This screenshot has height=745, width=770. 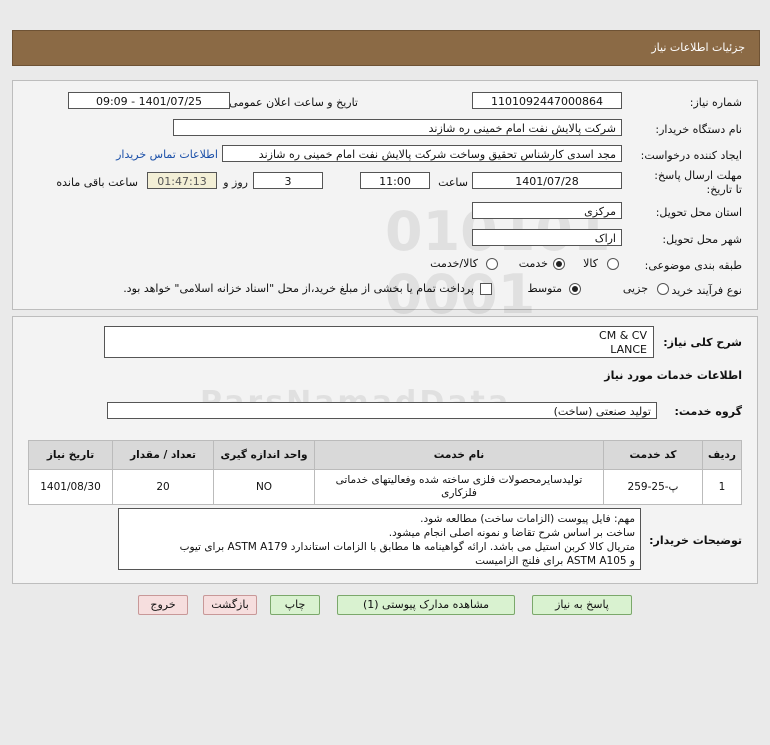 What do you see at coordinates (702, 342) in the screenshot?
I see `summary-label: شرح کلی نیاز:` at bounding box center [702, 342].